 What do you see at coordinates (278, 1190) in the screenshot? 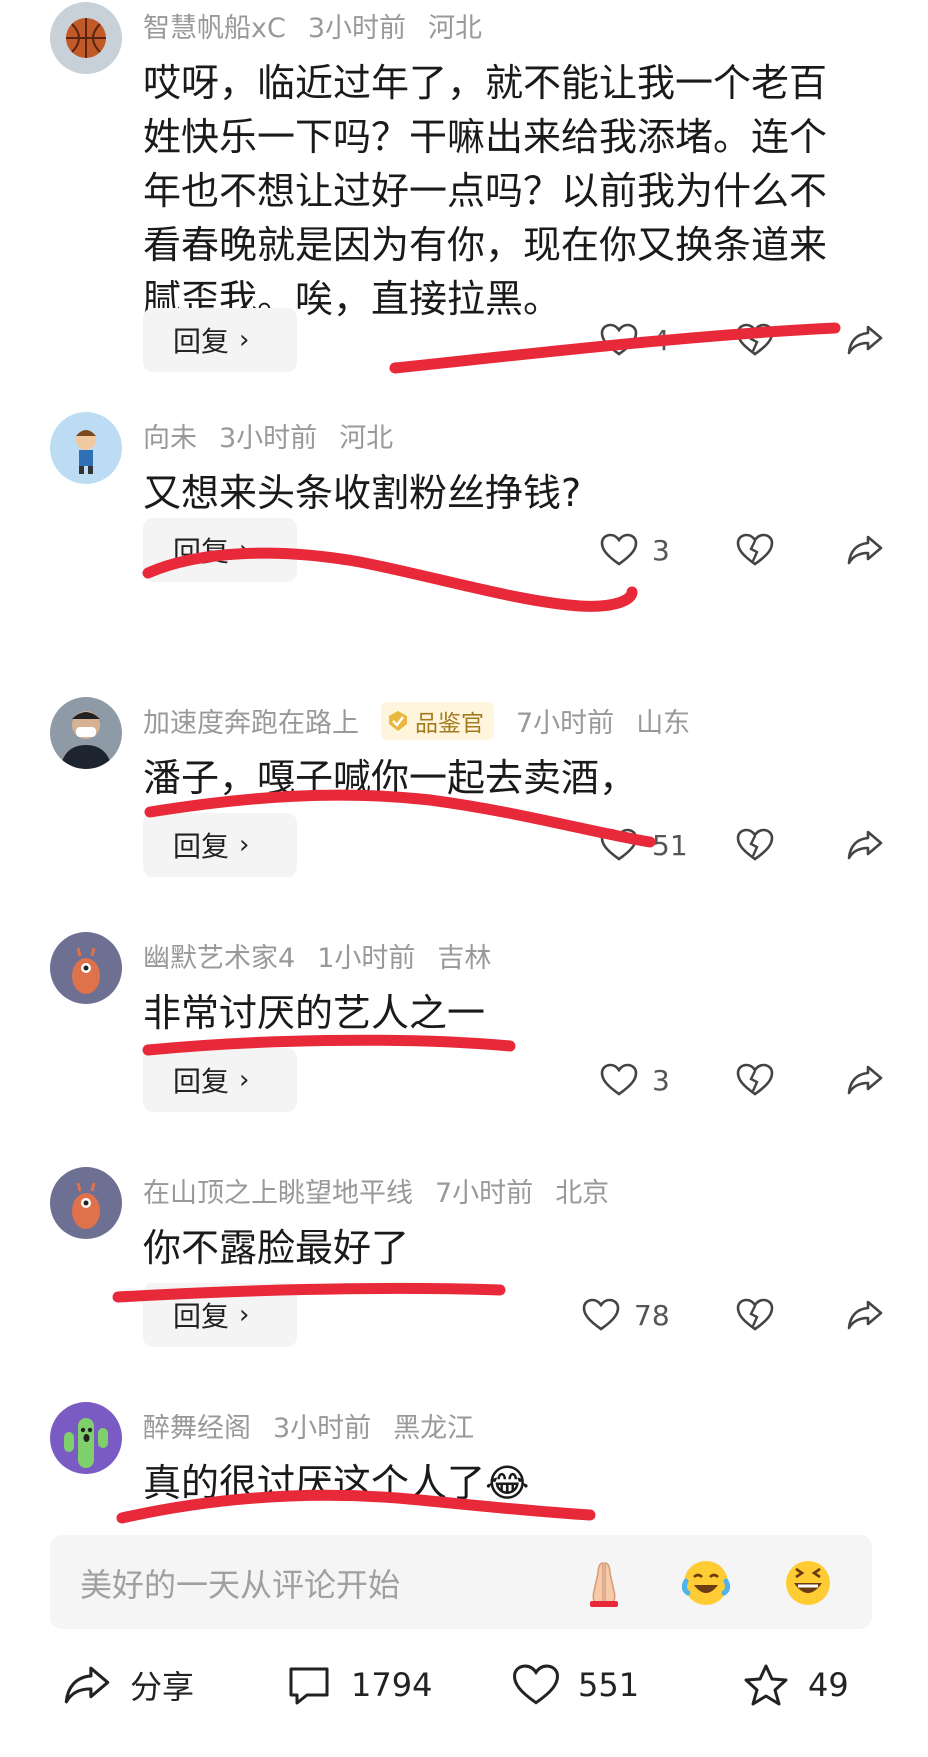
I see `username: 在山顶之上眺望地平线` at bounding box center [278, 1190].